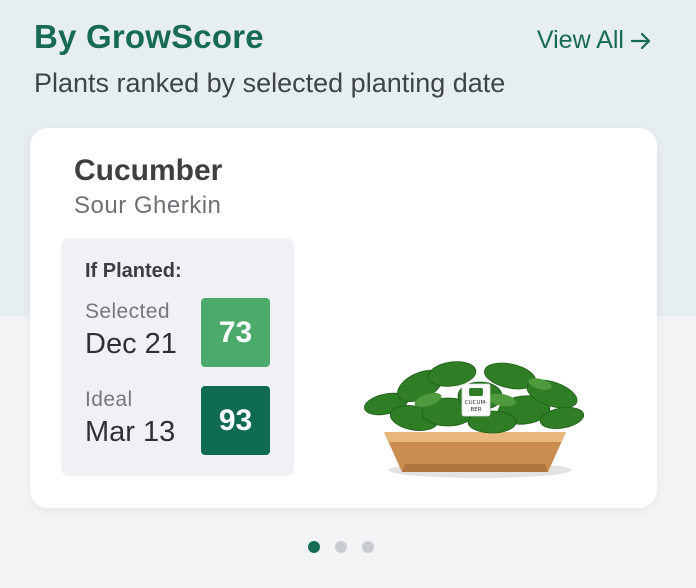 The width and height of the screenshot is (696, 588). I want to click on selected-score-badge: 73, so click(235, 332).